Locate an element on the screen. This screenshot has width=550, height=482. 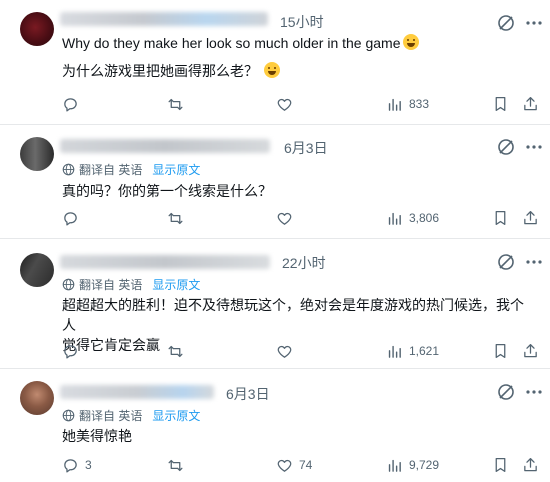
like-count: 74 is located at coordinates (306, 465).